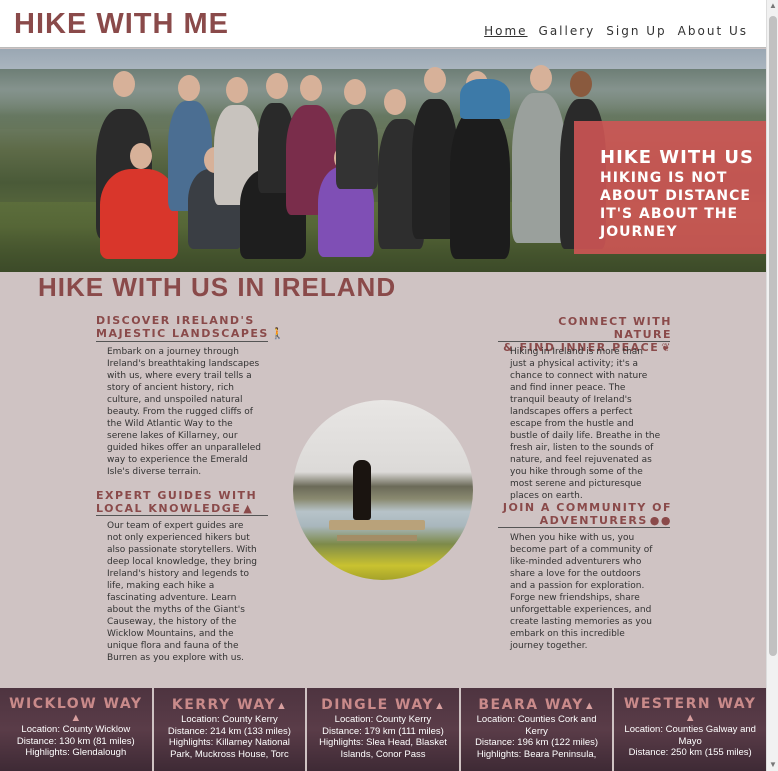 The image size is (778, 771). I want to click on nav-sign-up: Sign Up, so click(636, 31).